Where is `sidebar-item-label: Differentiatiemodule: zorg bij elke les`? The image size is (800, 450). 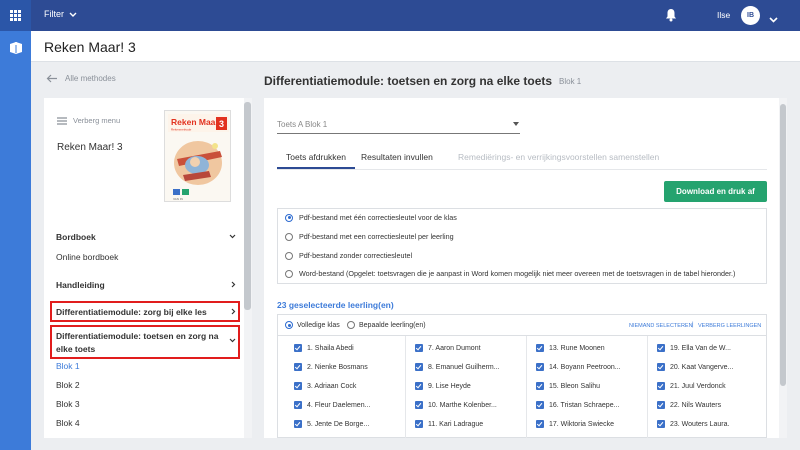
sidebar-item-label: Differentiatiemodule: zorg bij elke les is located at coordinates (131, 312).